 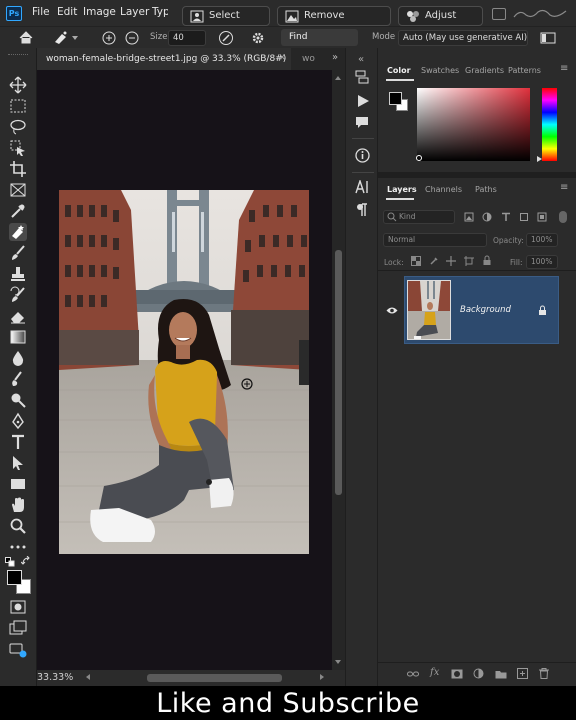 What do you see at coordinates (506, 217) in the screenshot?
I see `filter-type-icon` at bounding box center [506, 217].